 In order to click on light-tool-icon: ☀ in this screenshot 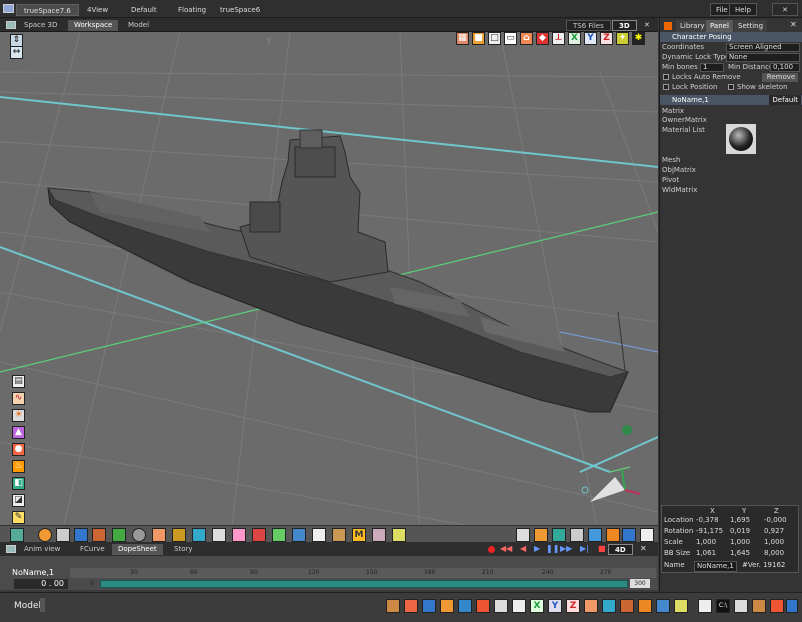, I will do `click(18, 415)`.